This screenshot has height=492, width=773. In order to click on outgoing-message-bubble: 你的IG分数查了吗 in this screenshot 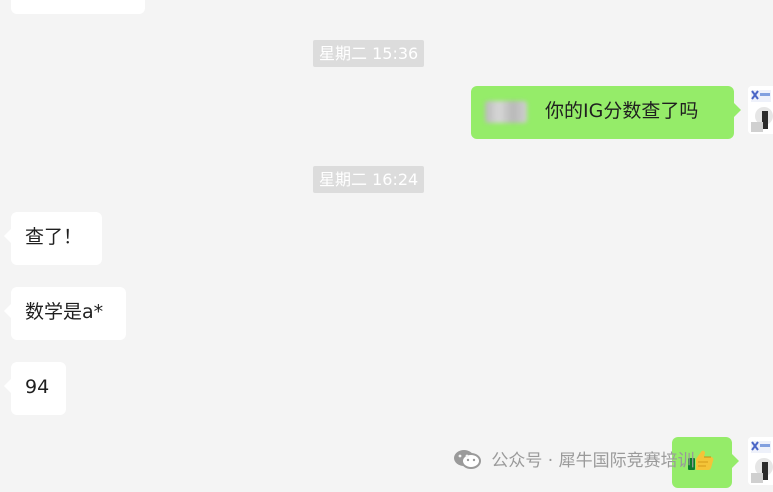, I will do `click(606, 112)`.